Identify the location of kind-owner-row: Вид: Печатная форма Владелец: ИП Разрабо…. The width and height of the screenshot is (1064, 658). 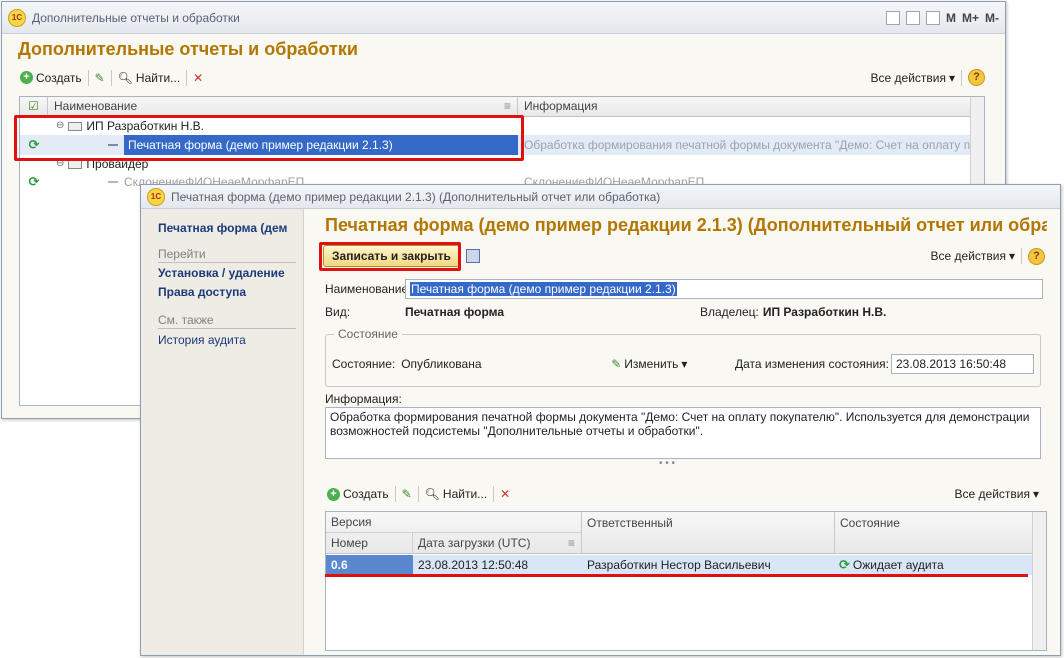
(684, 312).